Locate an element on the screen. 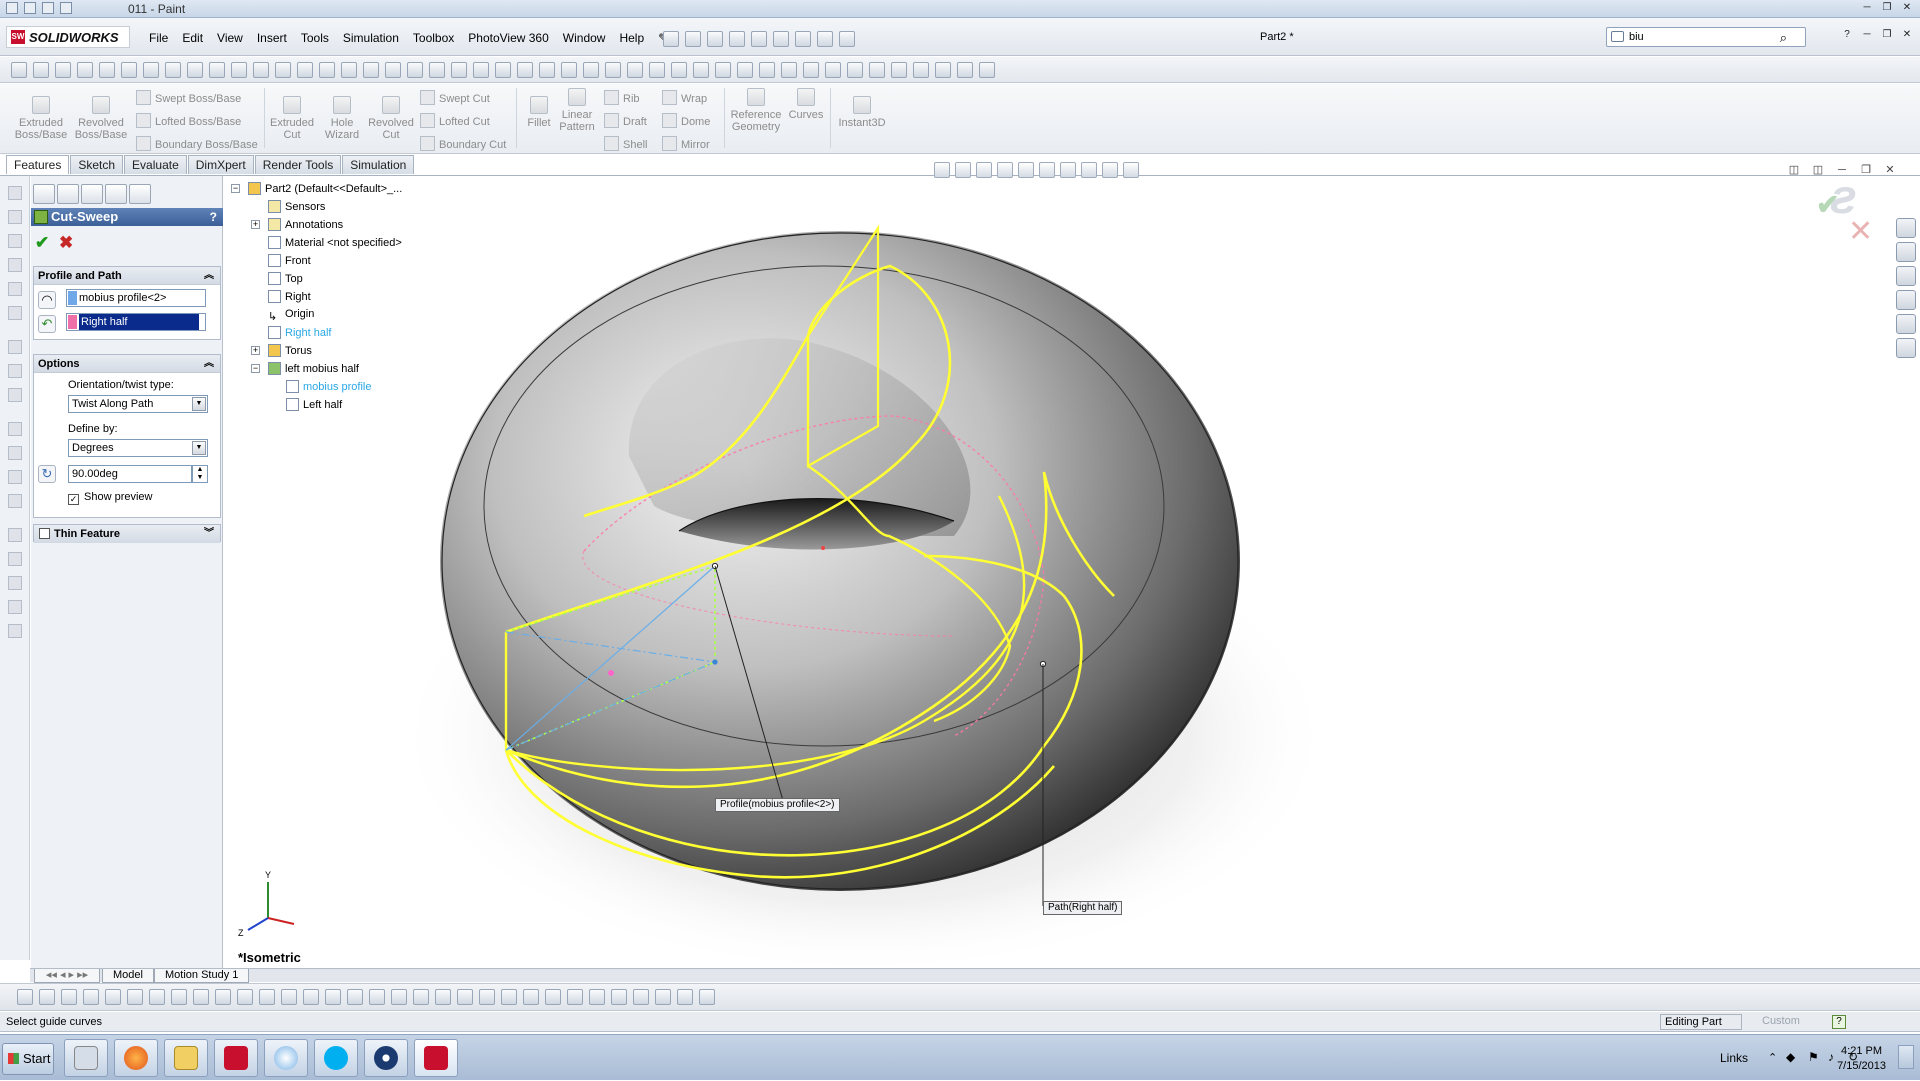 The width and height of the screenshot is (1920, 1081). angle-spinner: ▲ ▼ is located at coordinates (200, 474).